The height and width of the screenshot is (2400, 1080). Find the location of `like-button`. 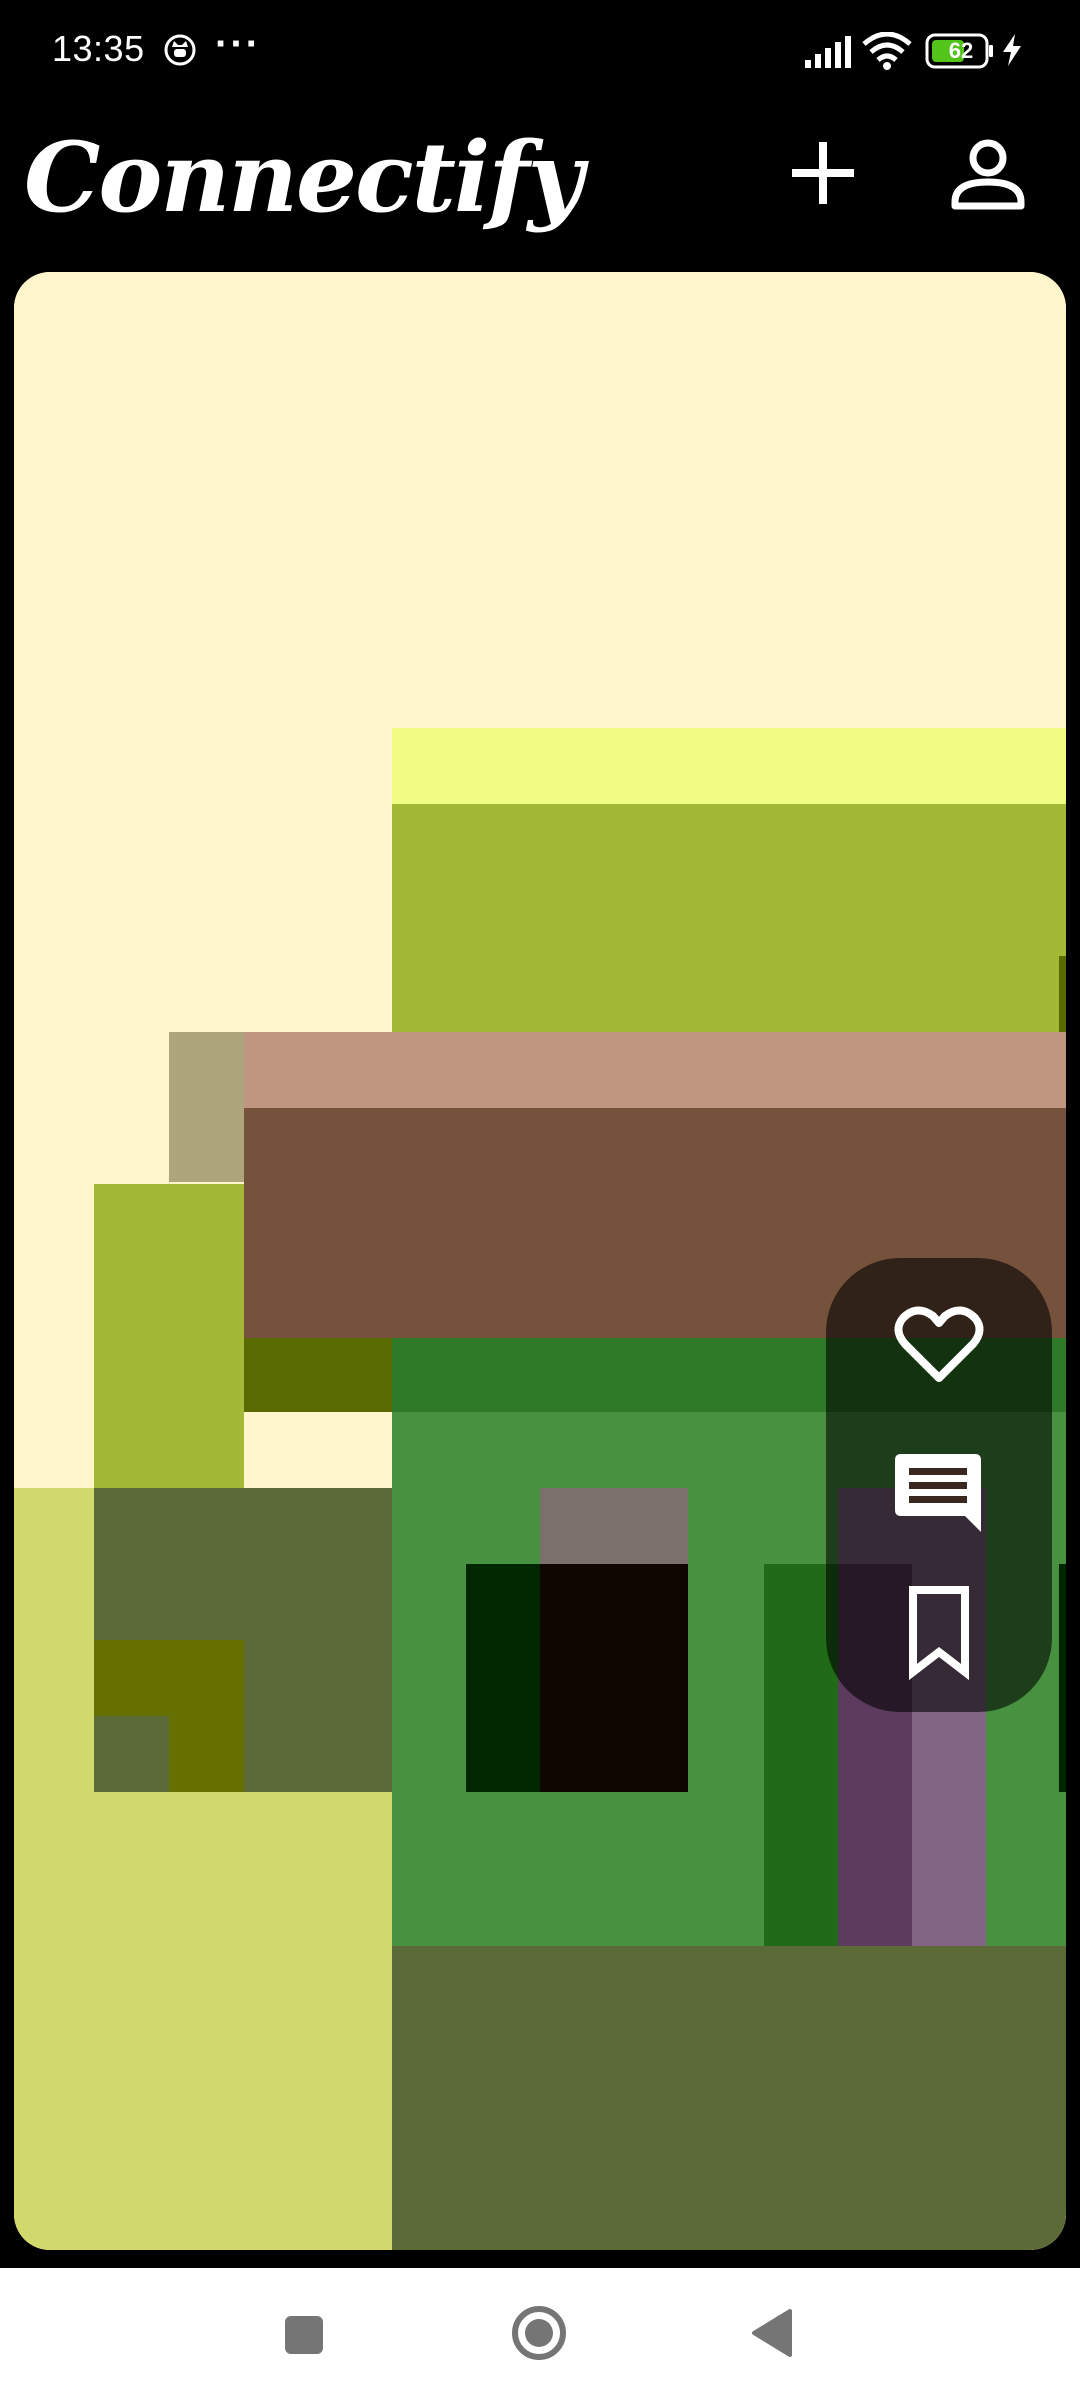

like-button is located at coordinates (939, 1346).